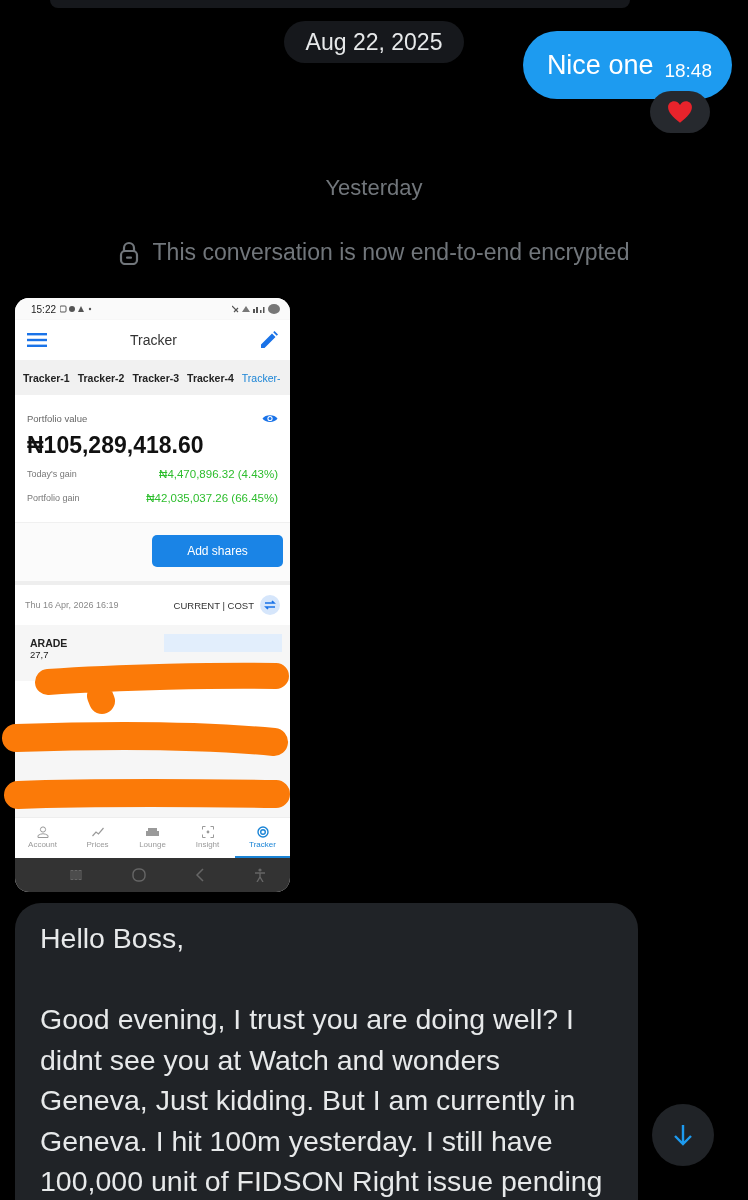 This screenshot has height=1200, width=748. I want to click on back-icon, so click(200, 875).